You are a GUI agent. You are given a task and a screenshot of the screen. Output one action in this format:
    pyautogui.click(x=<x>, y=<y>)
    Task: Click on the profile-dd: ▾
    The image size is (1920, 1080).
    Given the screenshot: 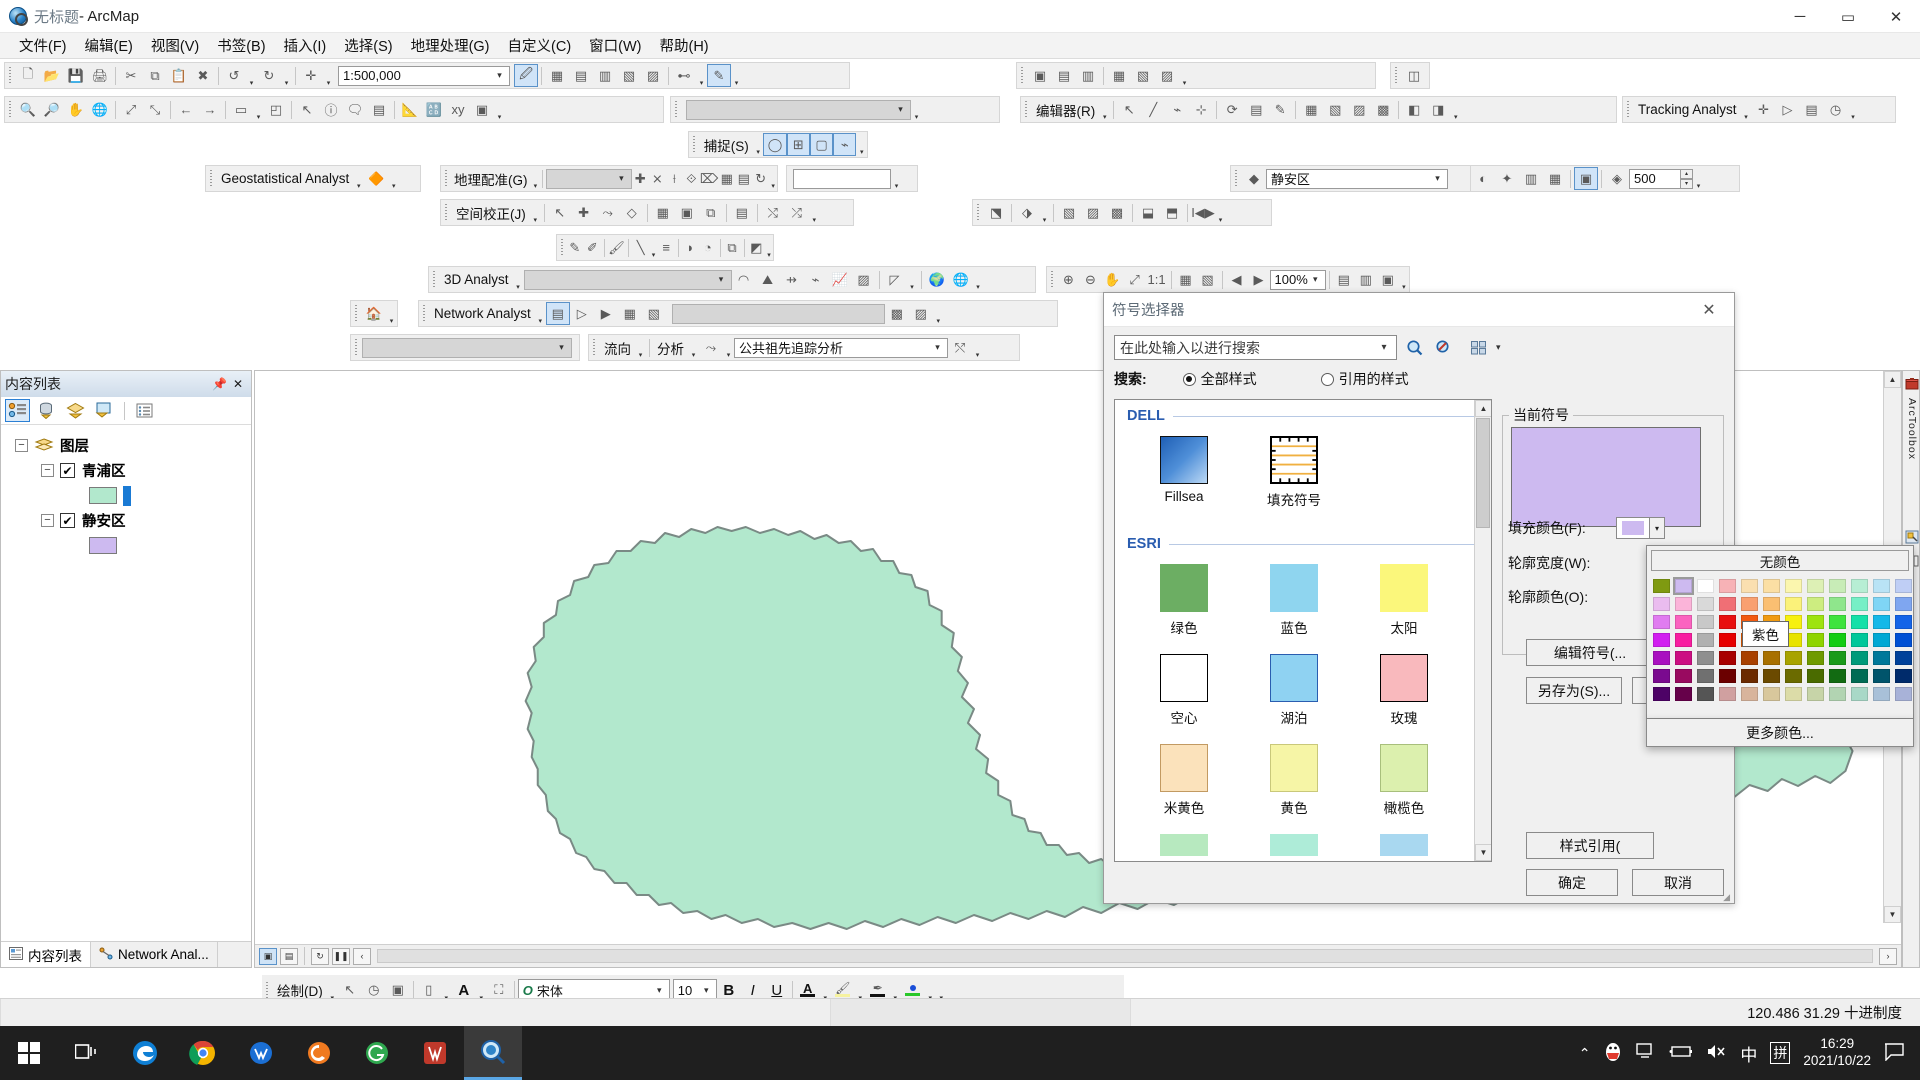 What is the action you would take?
    pyautogui.click(x=912, y=279)
    